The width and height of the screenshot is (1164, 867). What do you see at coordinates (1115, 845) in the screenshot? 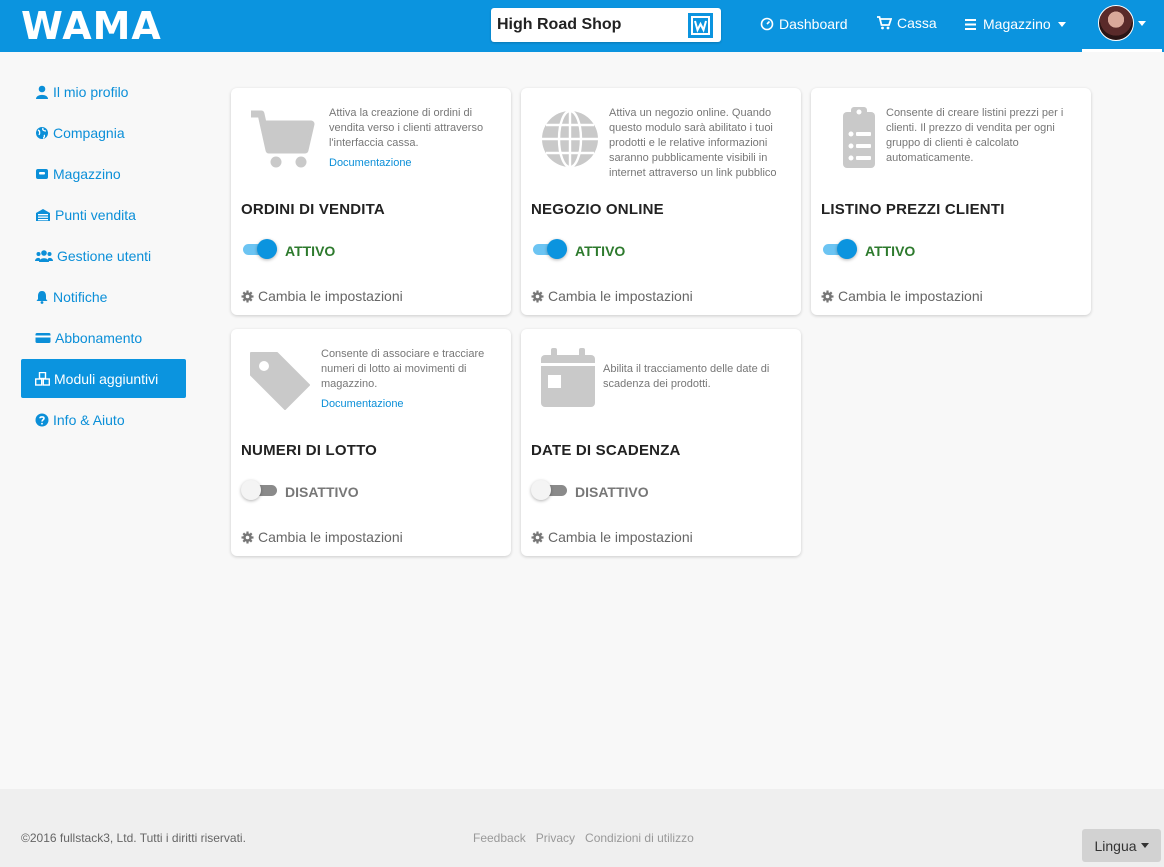
I see `language-label: Lingua` at bounding box center [1115, 845].